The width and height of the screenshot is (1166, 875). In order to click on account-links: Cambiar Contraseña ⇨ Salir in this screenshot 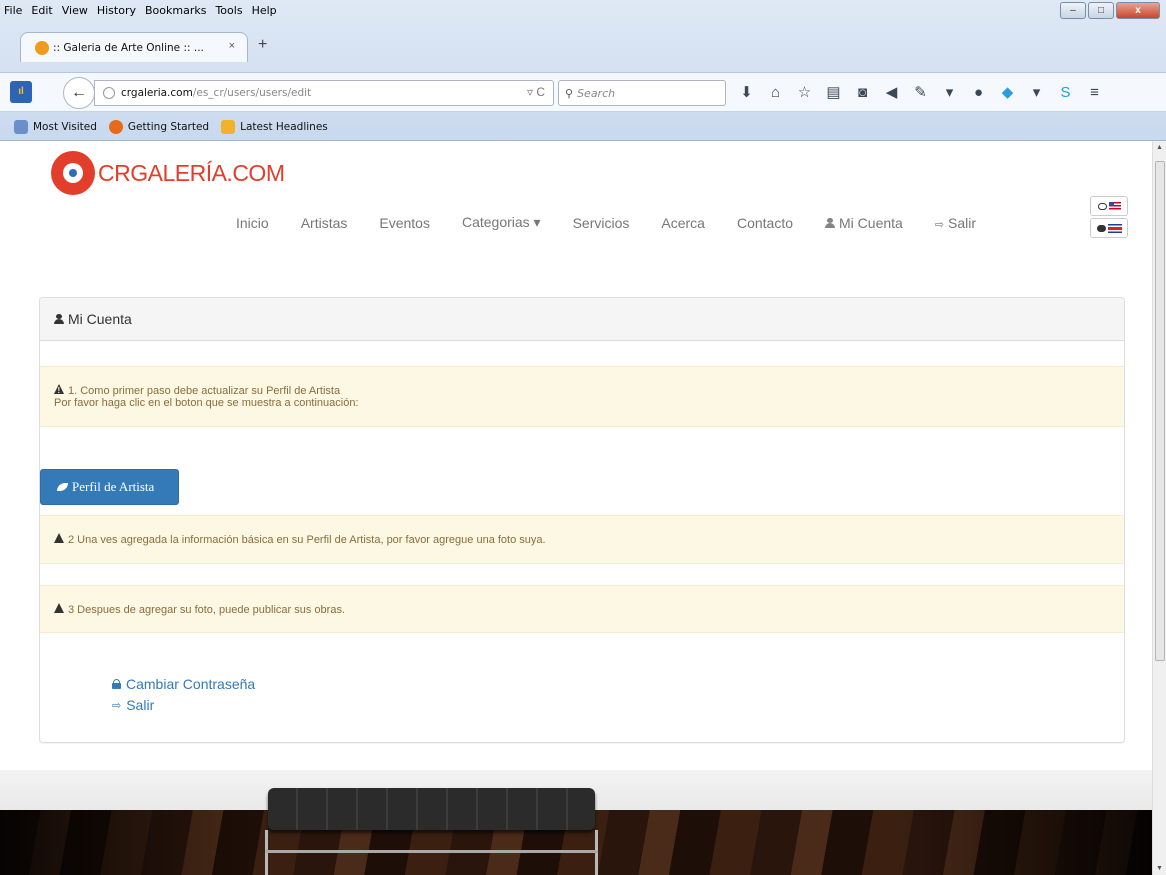, I will do `click(183, 697)`.